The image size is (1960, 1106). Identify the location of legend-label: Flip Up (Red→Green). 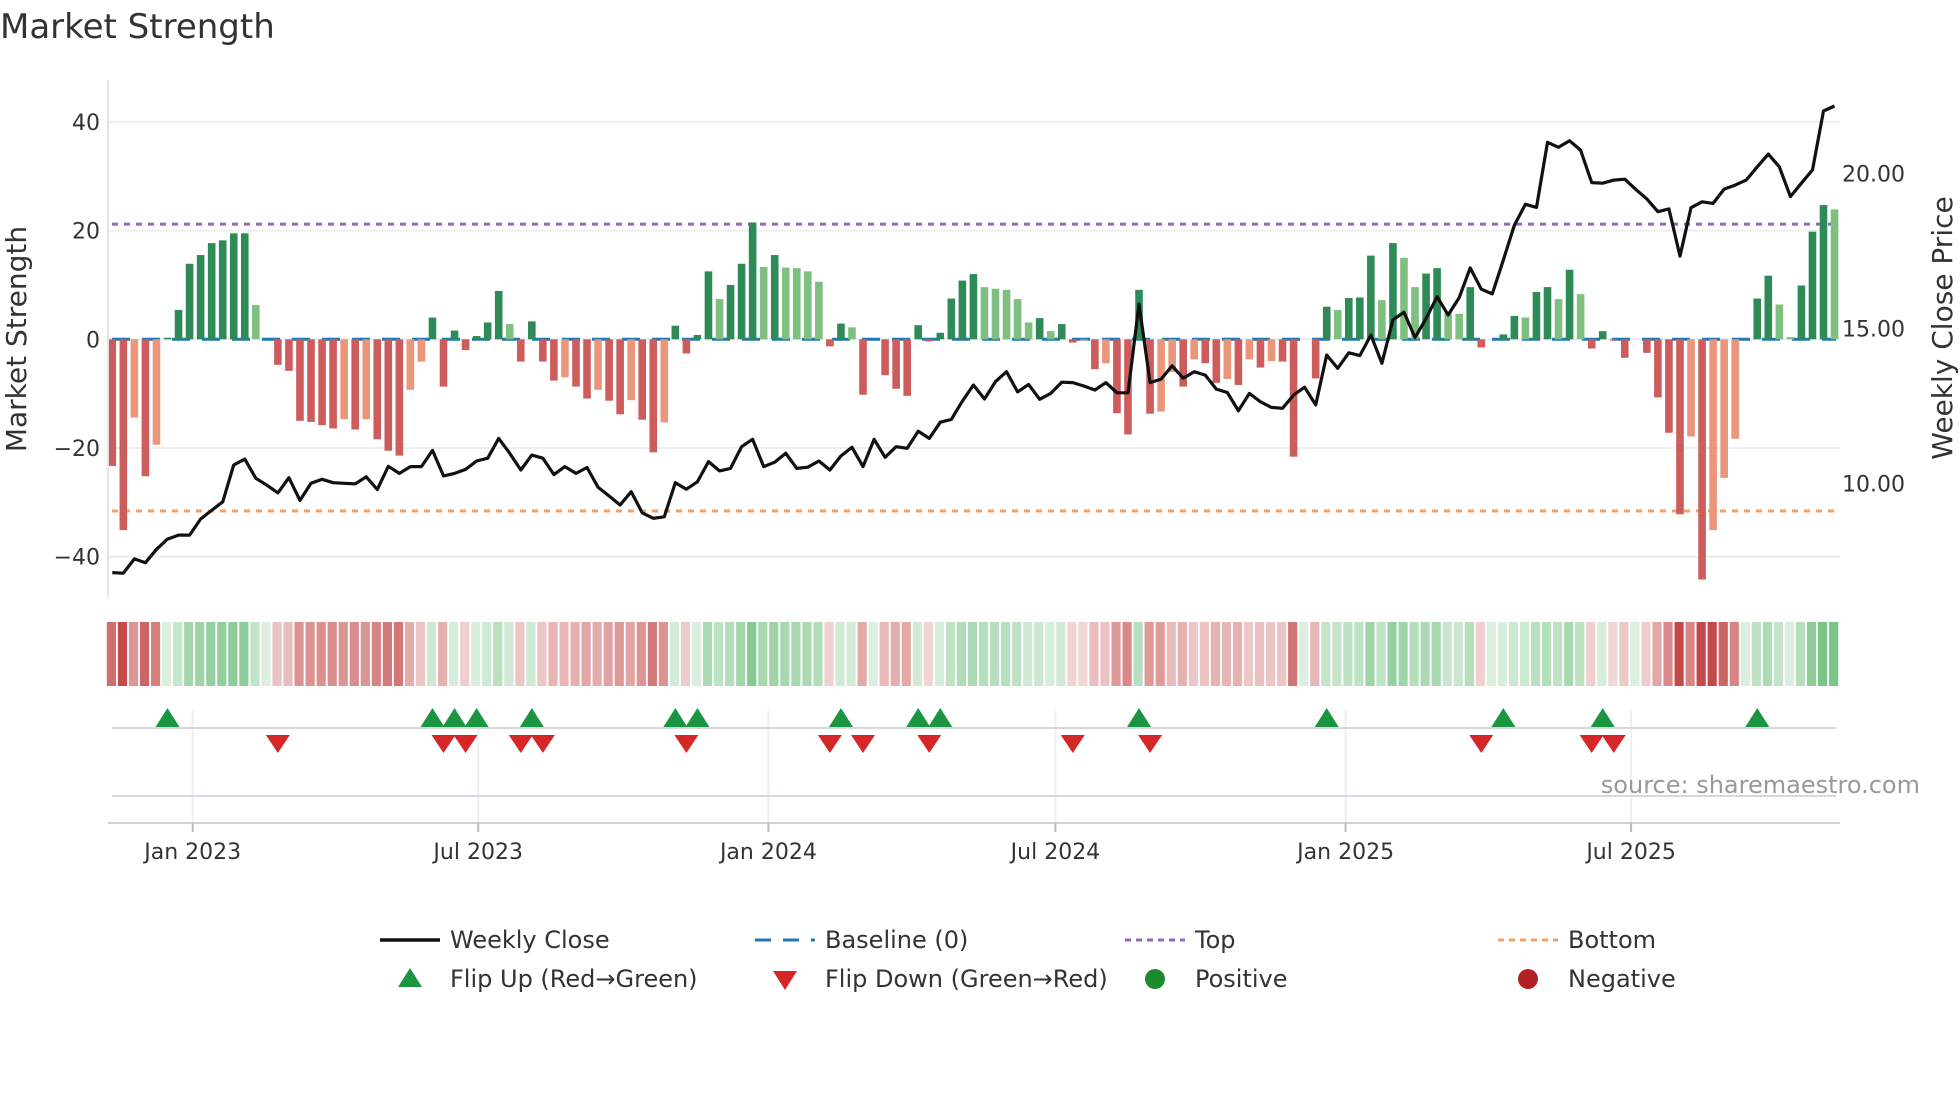
(574, 979).